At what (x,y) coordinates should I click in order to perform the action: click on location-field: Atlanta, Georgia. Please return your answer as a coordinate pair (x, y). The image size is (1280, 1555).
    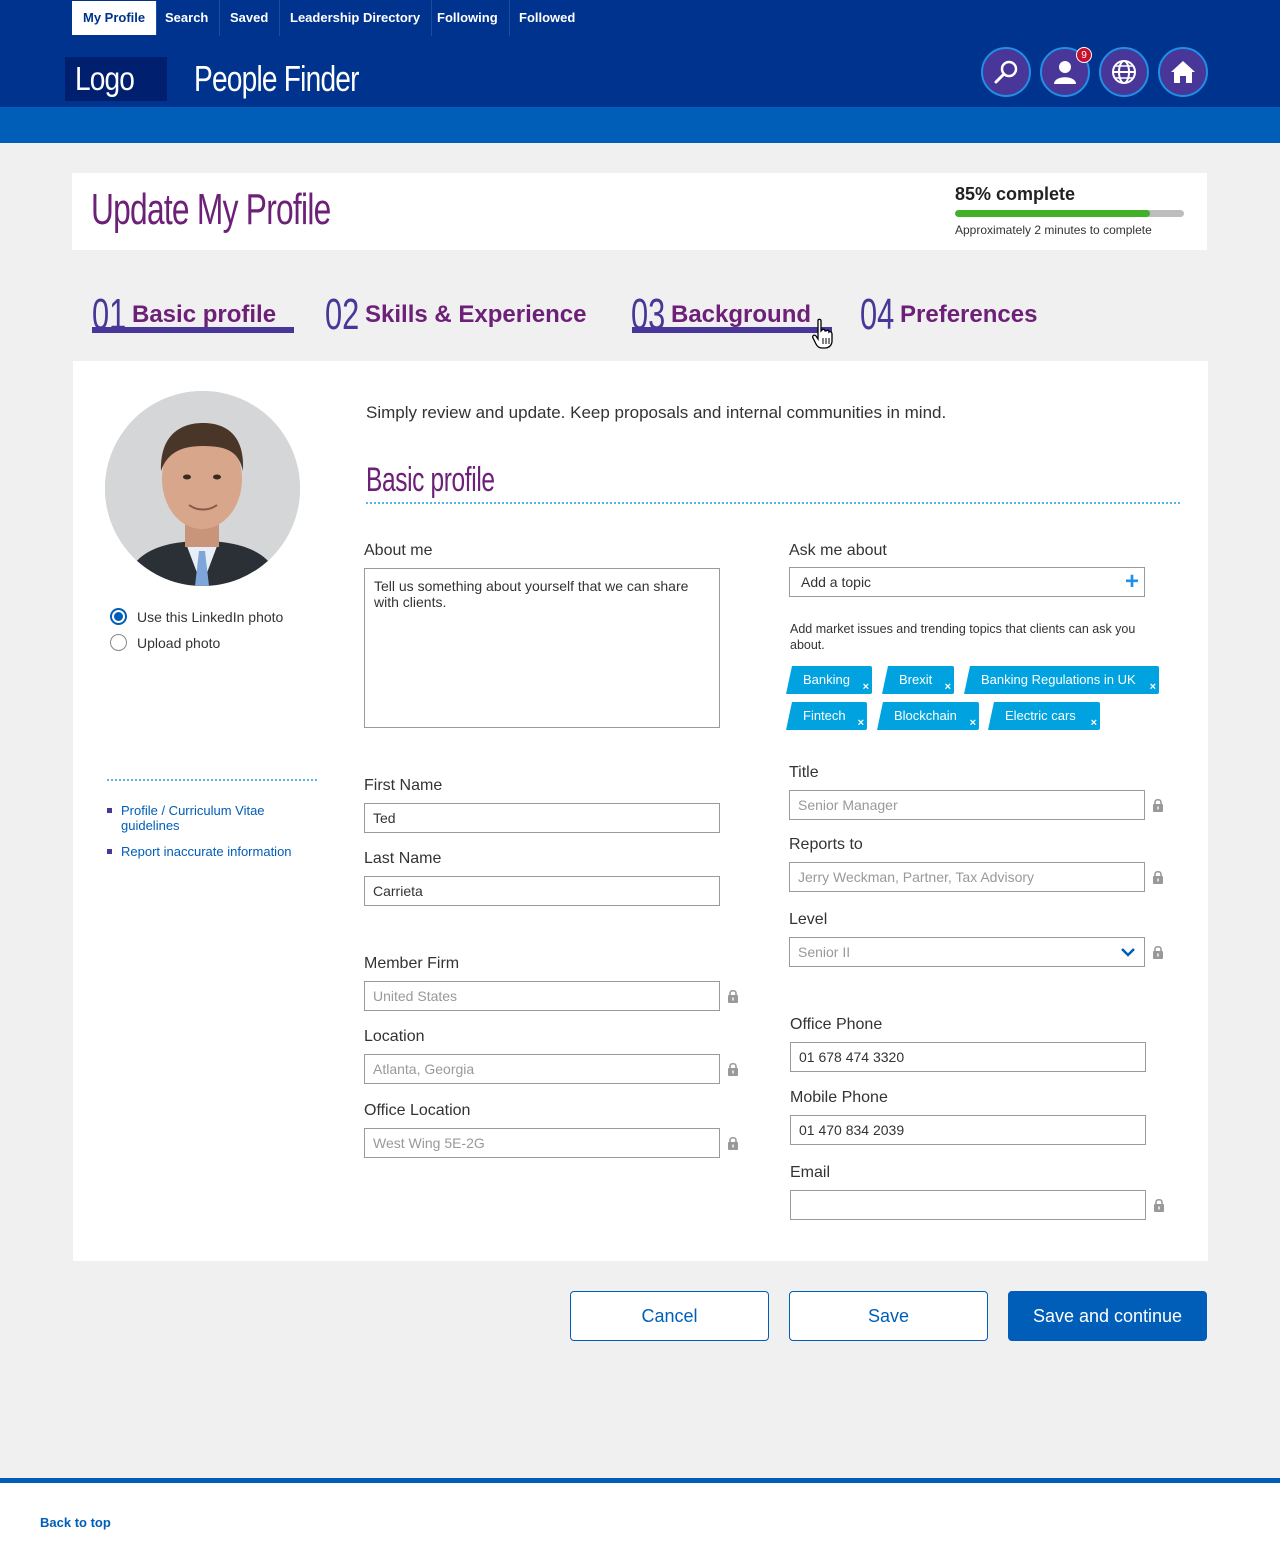
    Looking at the image, I should click on (542, 1069).